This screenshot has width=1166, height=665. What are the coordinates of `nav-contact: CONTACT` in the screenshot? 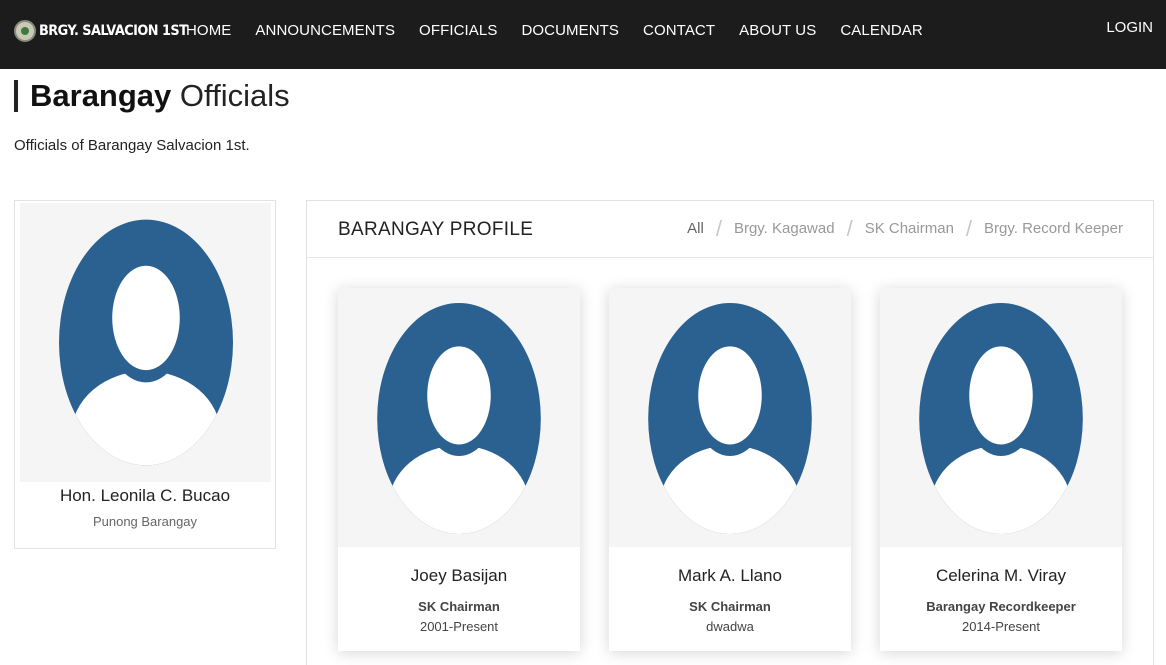 It's located at (679, 30).